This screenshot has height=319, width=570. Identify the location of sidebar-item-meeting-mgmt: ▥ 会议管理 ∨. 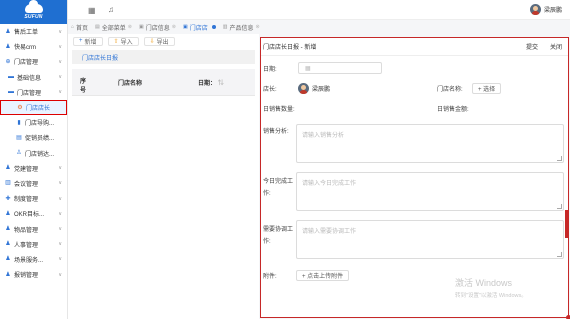
(33, 183).